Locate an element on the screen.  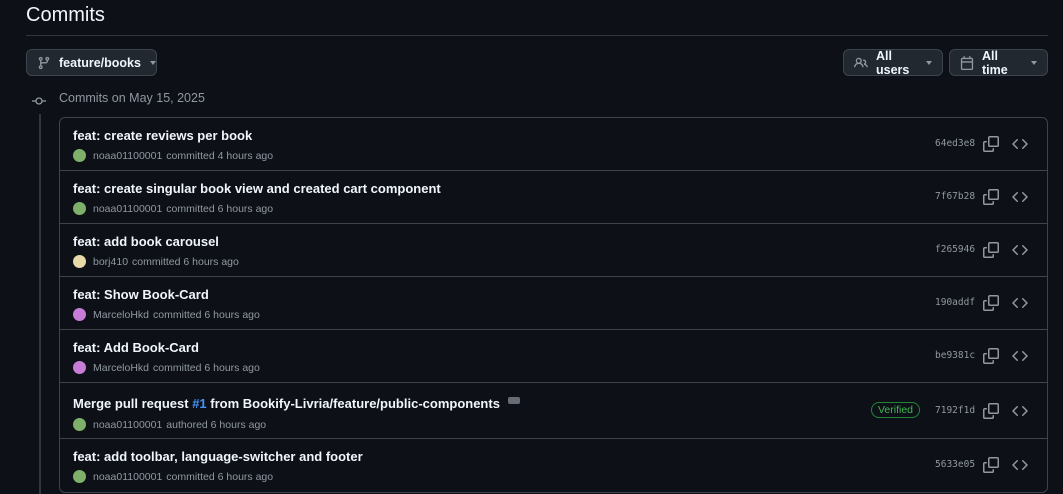
commit-meta: borj410 committed 6 hours ago is located at coordinates (156, 261).